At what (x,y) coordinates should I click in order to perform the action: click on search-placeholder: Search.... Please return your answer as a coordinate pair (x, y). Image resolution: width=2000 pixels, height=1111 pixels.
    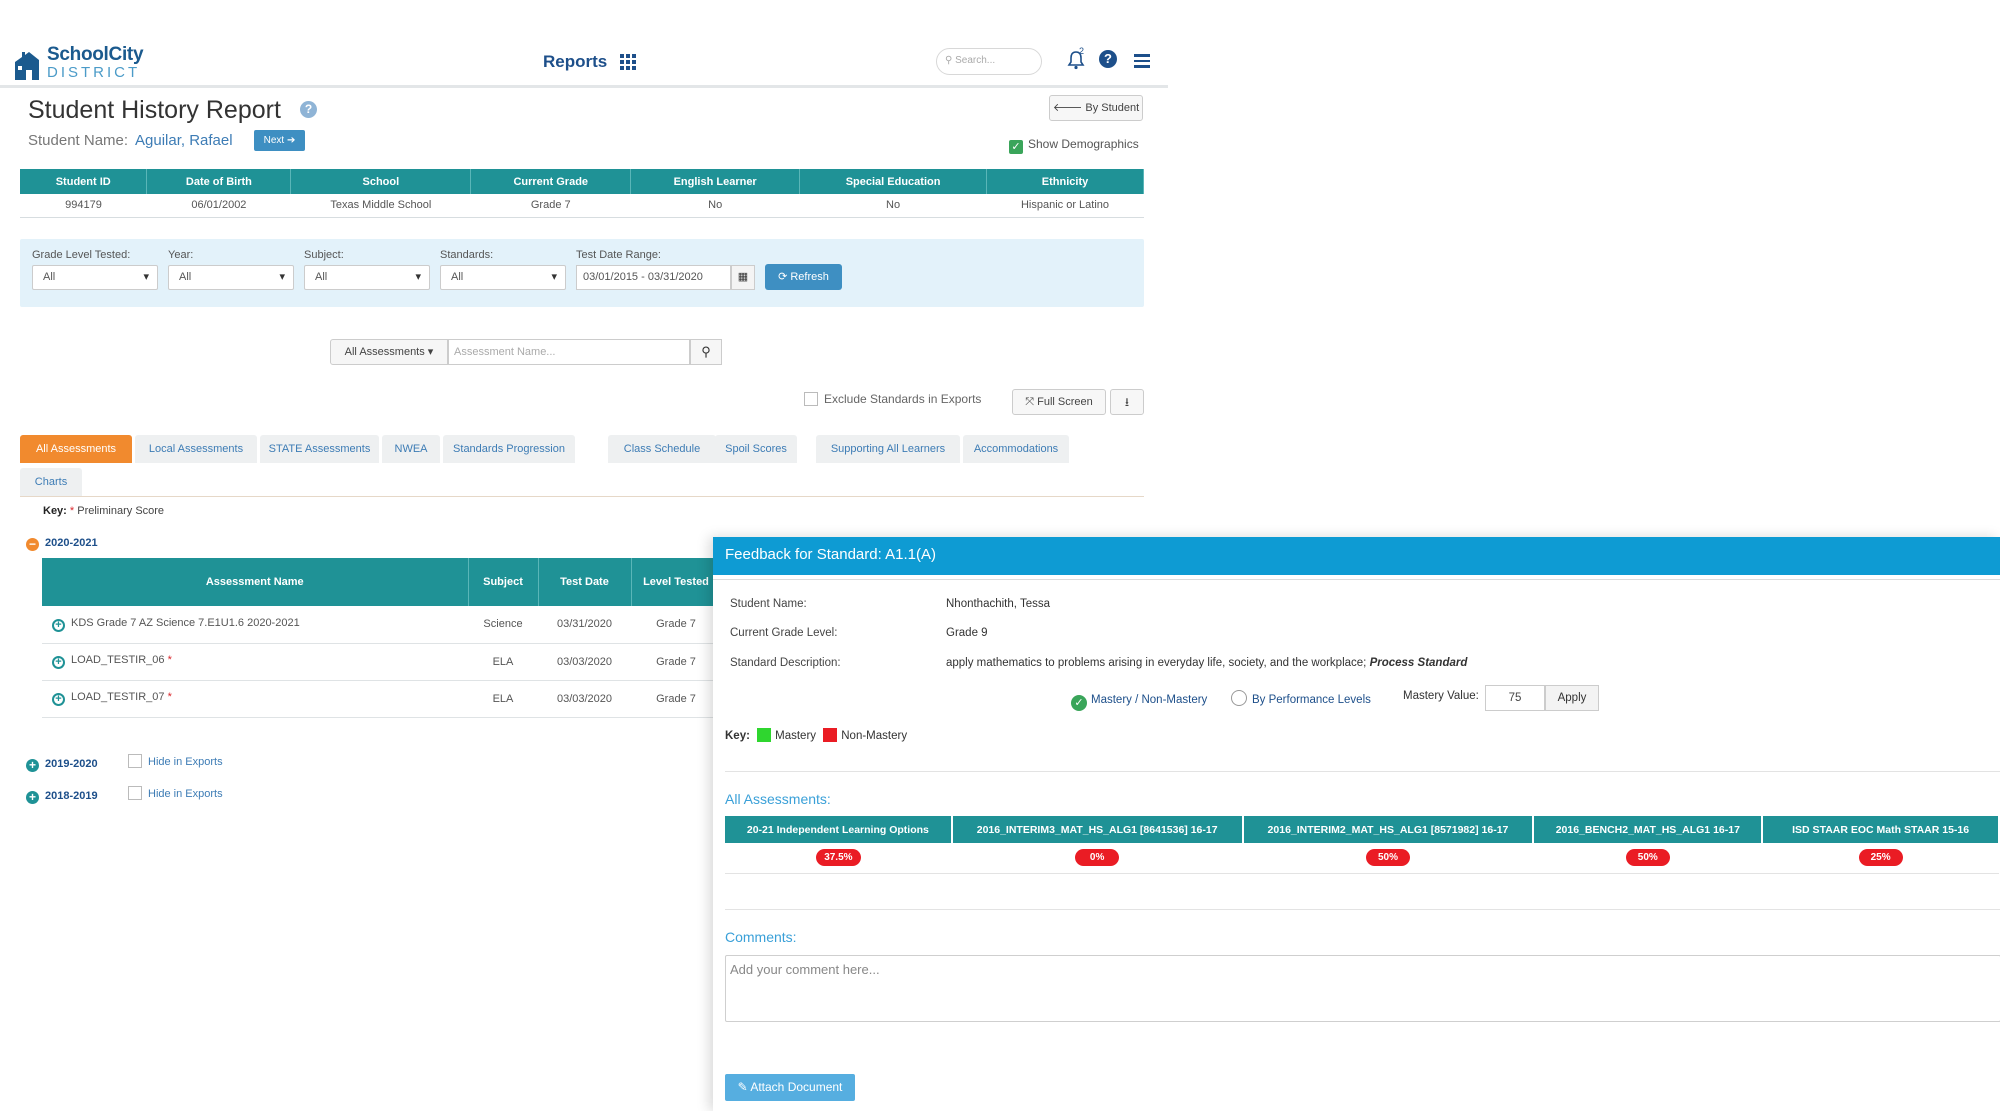
    Looking at the image, I should click on (975, 60).